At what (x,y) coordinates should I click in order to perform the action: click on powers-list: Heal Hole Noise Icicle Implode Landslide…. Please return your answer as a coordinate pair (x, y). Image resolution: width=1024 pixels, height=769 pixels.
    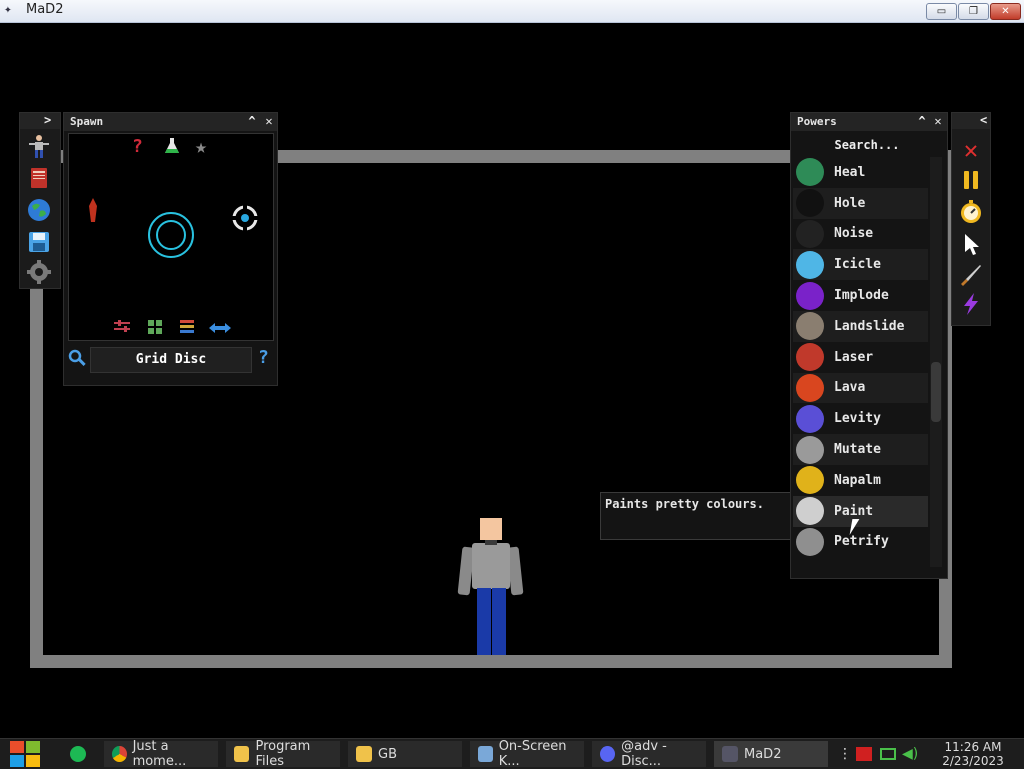
    Looking at the image, I should click on (860, 362).